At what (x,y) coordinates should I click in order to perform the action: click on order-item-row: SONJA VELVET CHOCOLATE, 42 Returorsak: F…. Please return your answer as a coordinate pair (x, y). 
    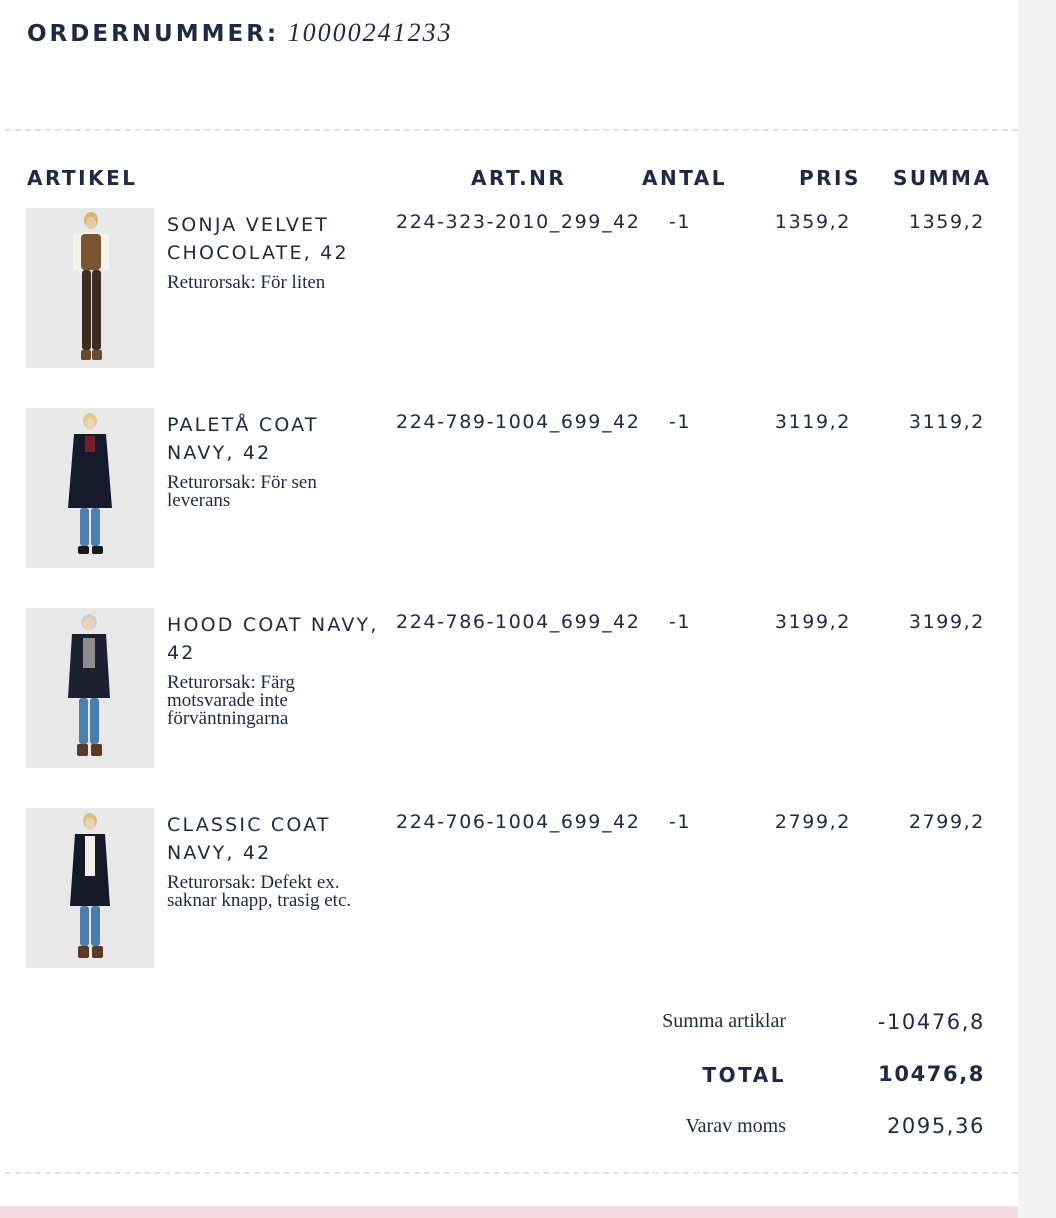
    Looking at the image, I should click on (509, 288).